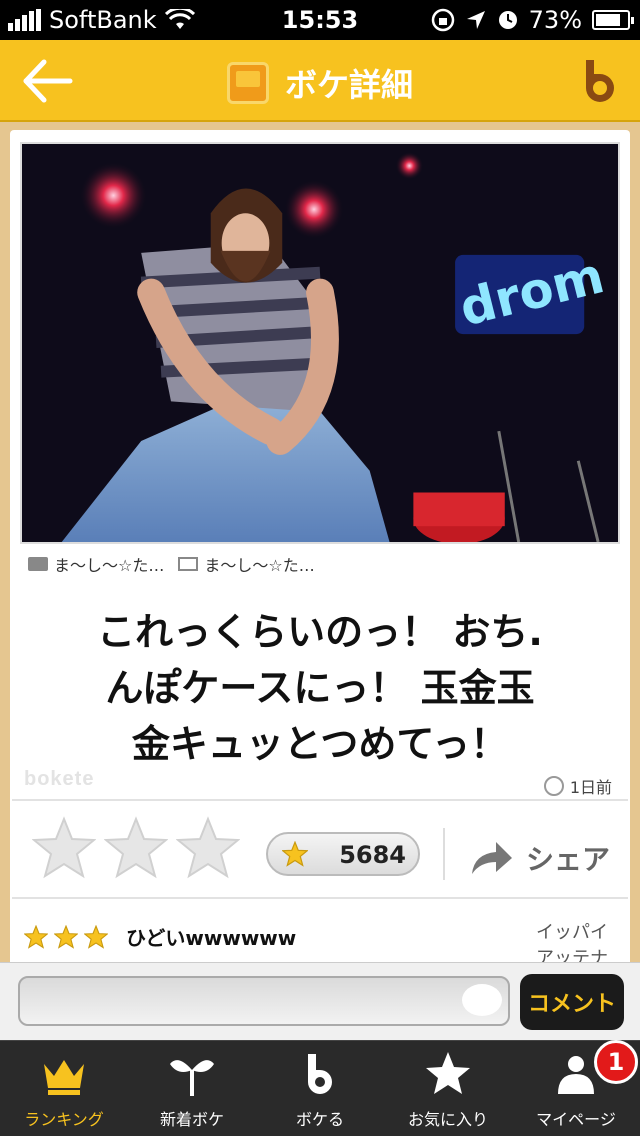 The image size is (640, 1136). I want to click on boke-caption: これっくらいのっ！ おち. んぽケースにっ！ 玉金玉 金キュッとつめてっ！, so click(320, 688).